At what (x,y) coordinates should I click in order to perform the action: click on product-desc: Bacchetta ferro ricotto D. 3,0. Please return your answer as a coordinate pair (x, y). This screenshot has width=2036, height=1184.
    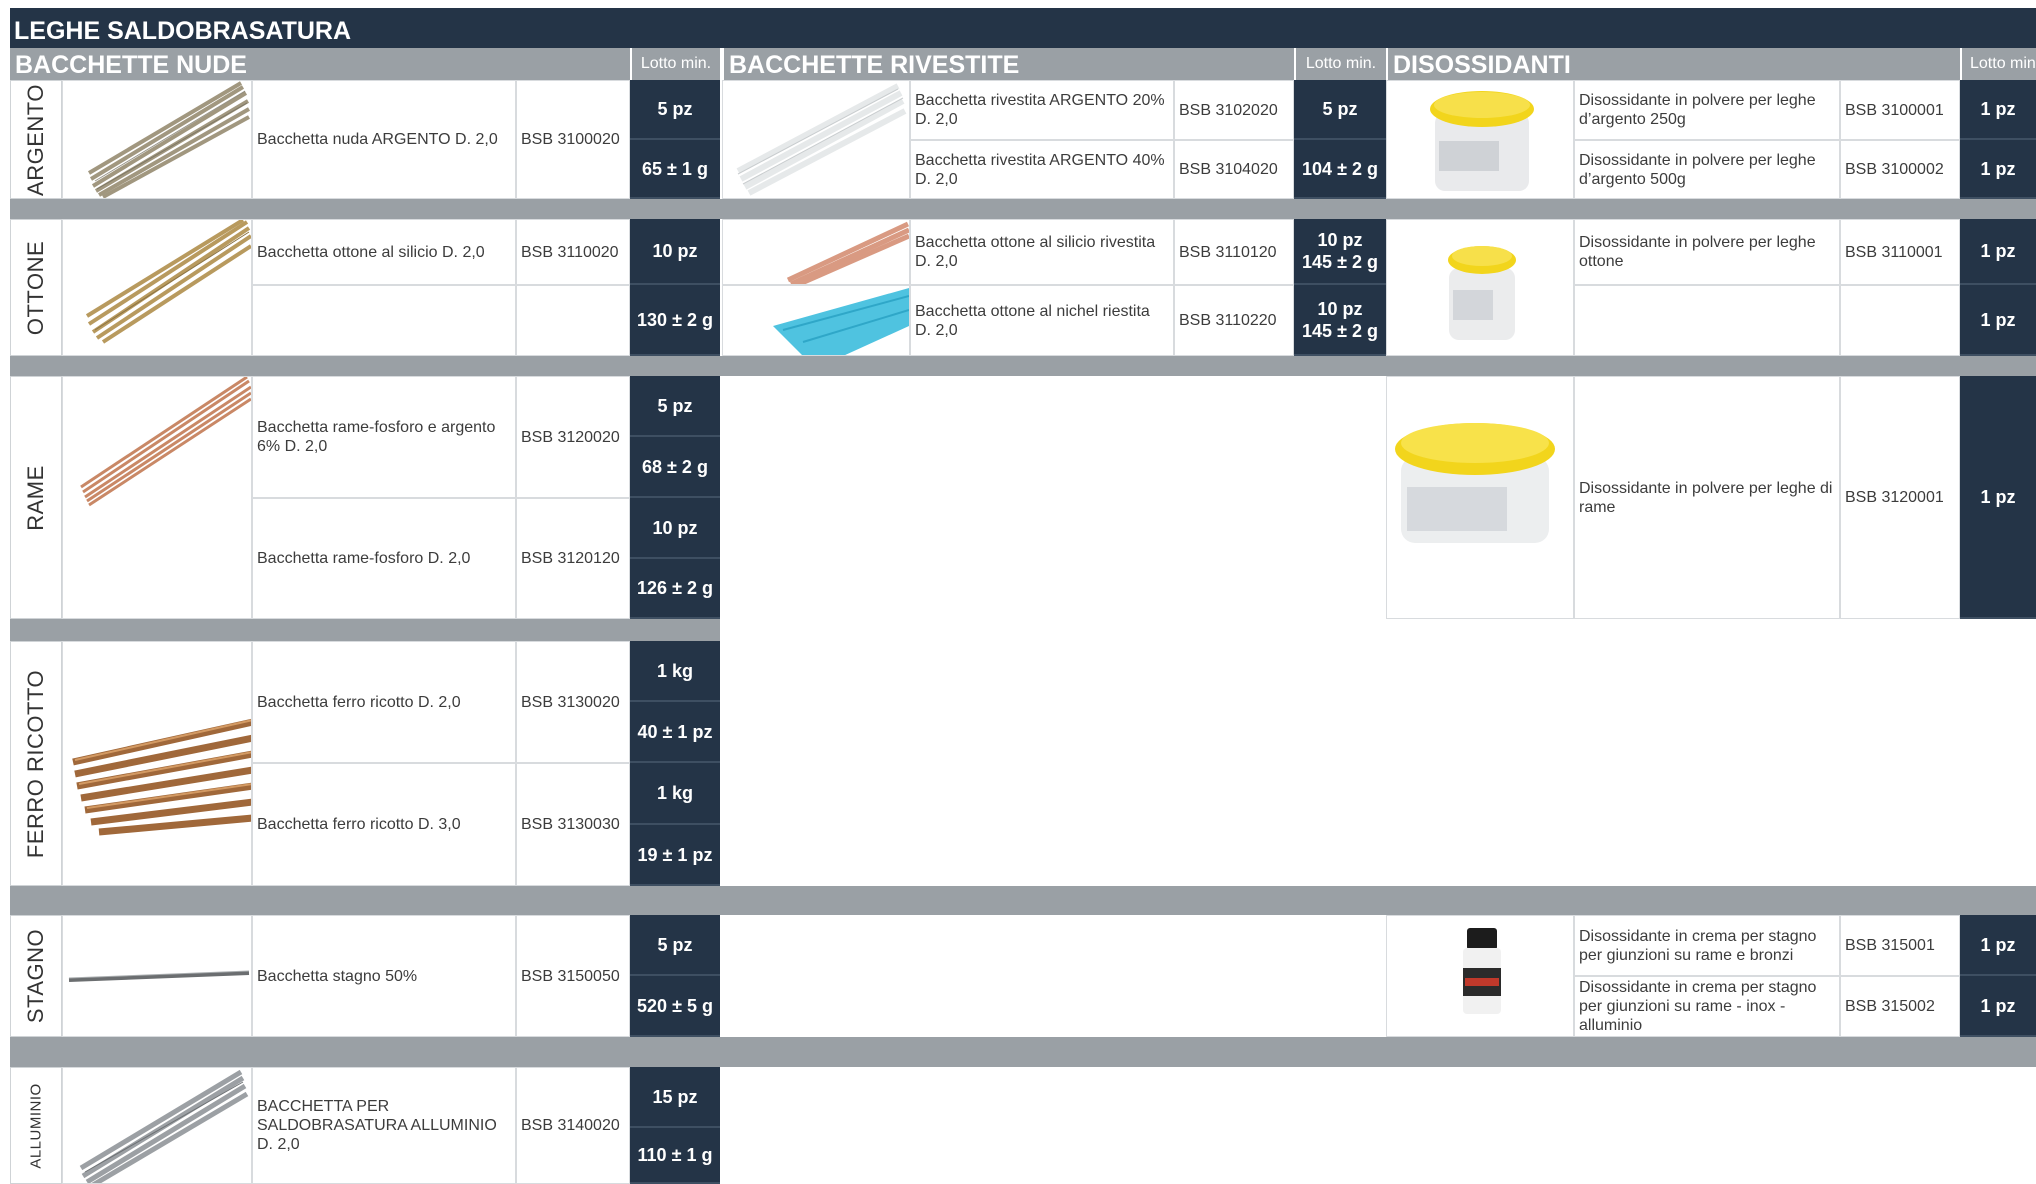
    Looking at the image, I should click on (384, 824).